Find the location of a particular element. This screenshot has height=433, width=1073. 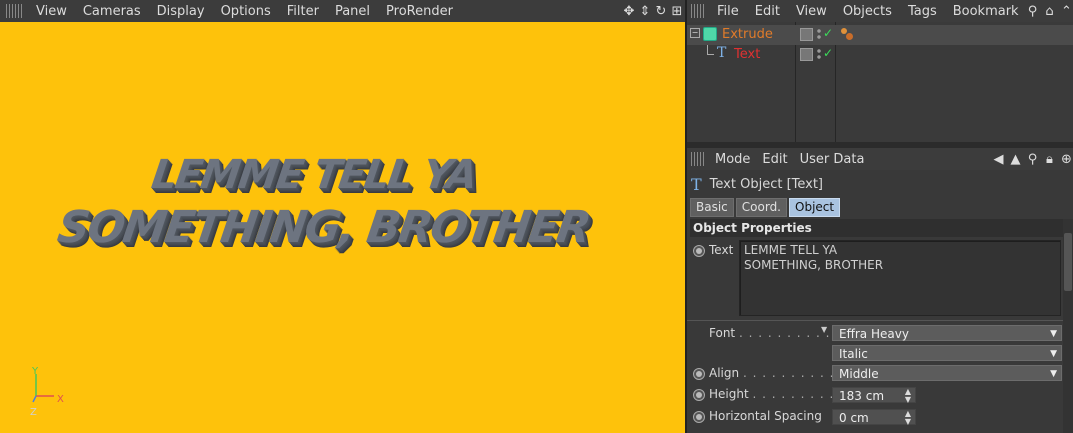

attribute-tabs: Basic Coord. Object is located at coordinates (765, 207).